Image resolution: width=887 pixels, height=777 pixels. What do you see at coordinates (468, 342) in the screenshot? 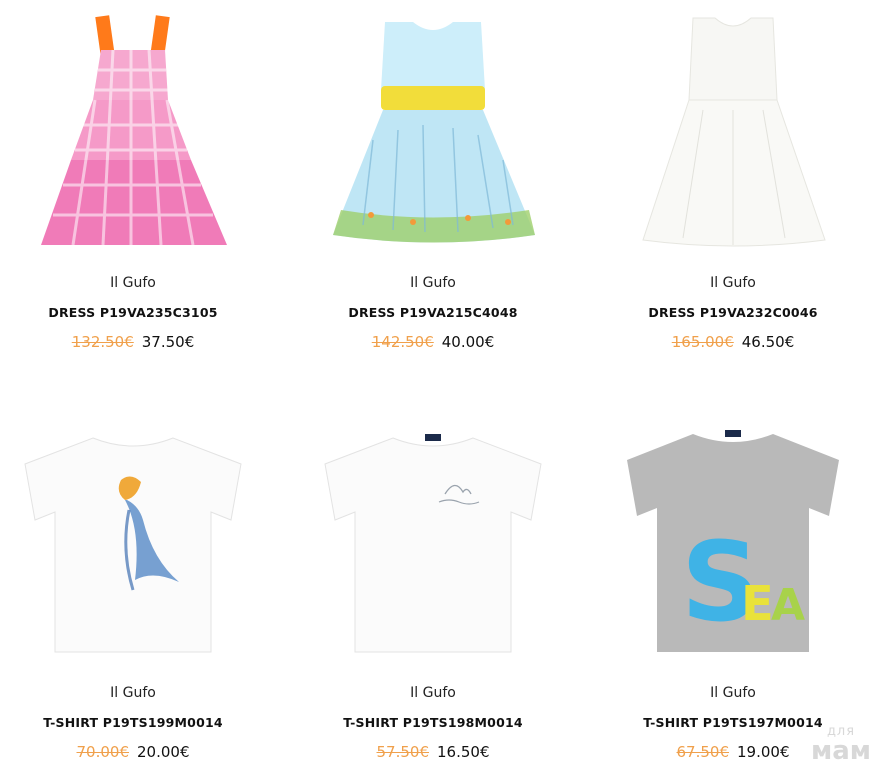
I see `sale-price: 40.00€` at bounding box center [468, 342].